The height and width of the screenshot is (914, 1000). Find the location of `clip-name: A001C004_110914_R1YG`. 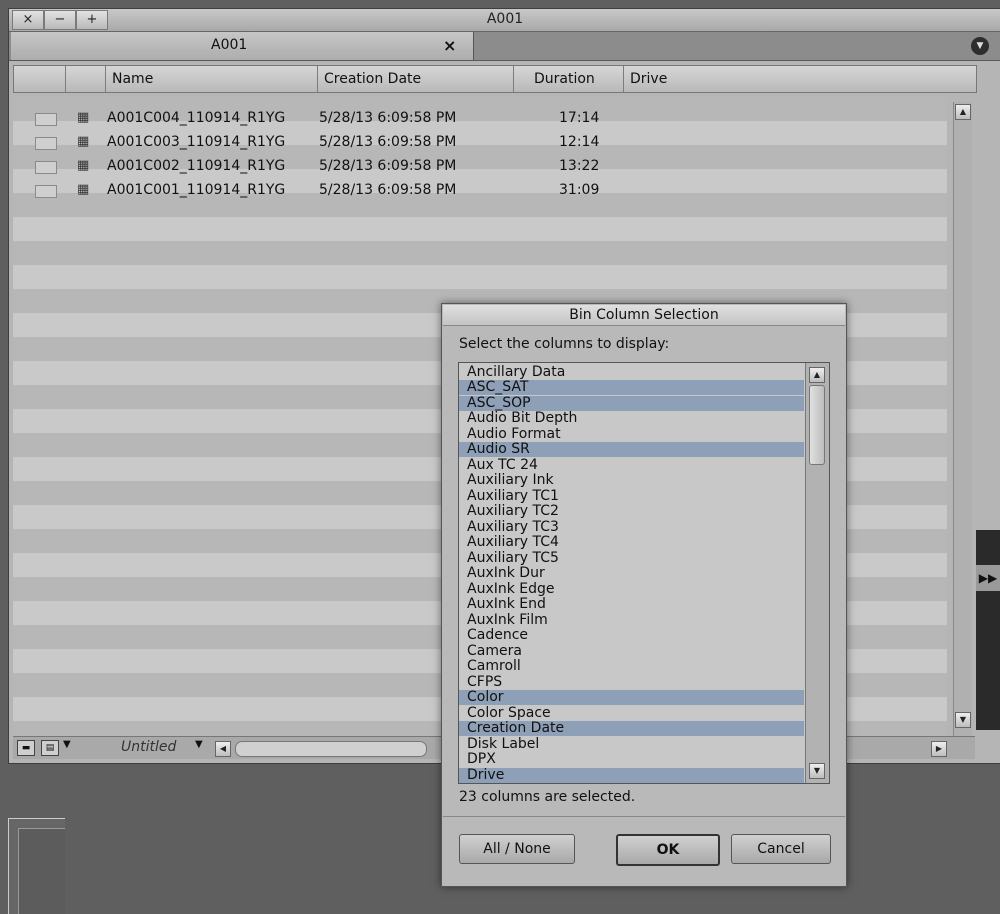

clip-name: A001C004_110914_R1YG is located at coordinates (196, 118).